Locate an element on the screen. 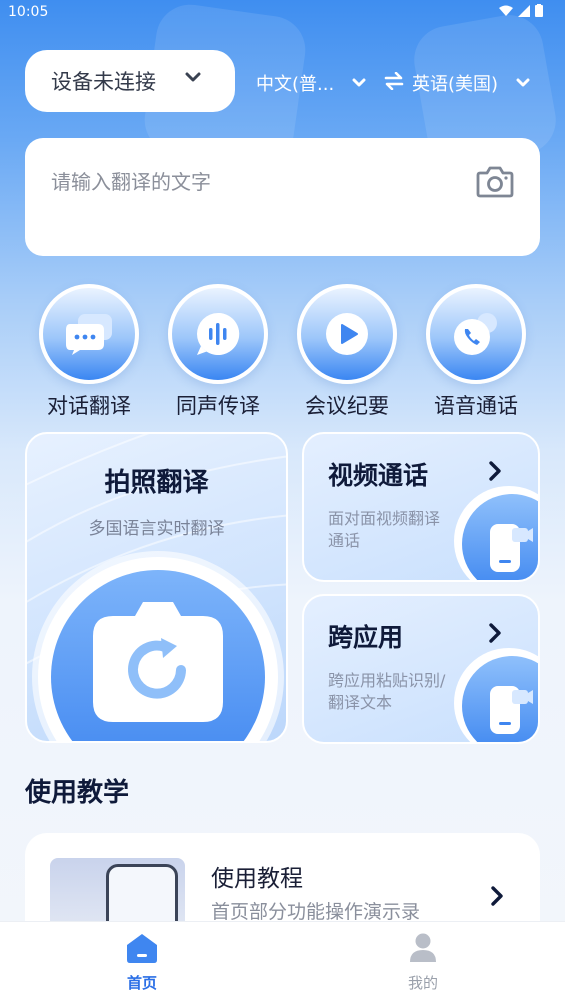 The image size is (565, 1004). phone-icon is located at coordinates (475, 334).